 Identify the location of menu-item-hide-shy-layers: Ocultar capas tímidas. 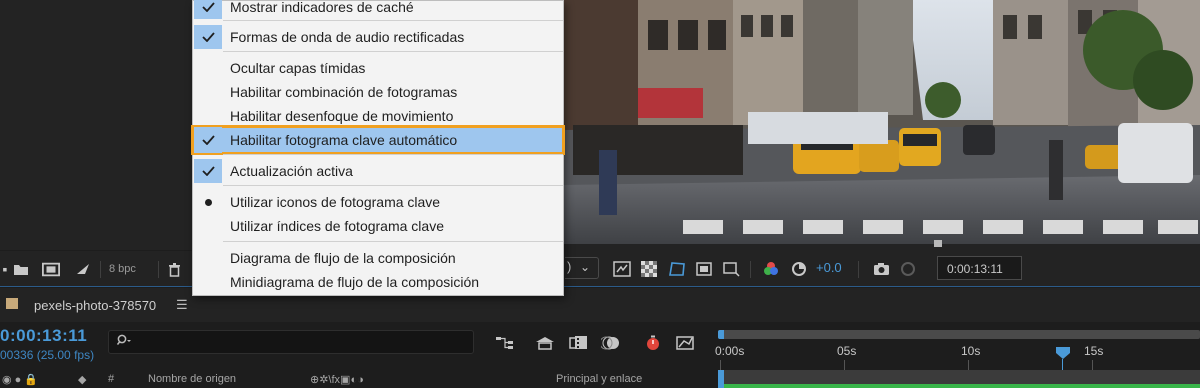
(378, 68).